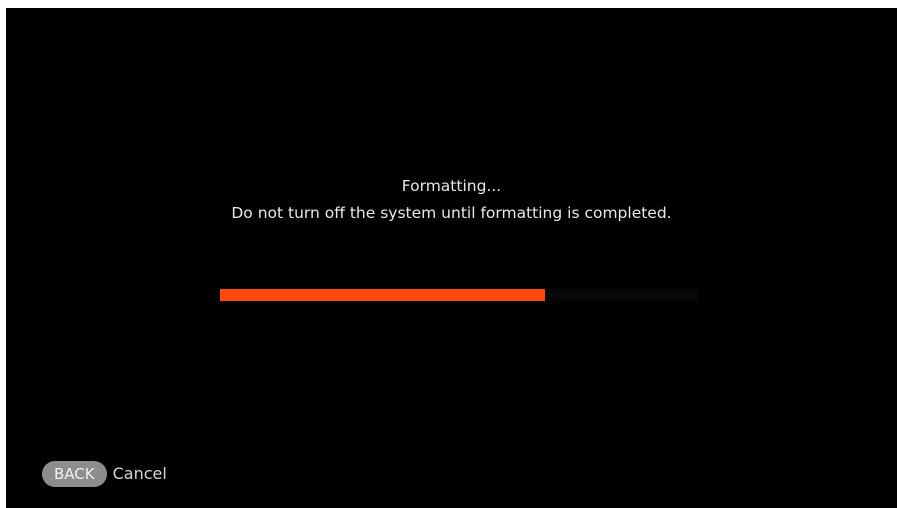  What do you see at coordinates (139, 473) in the screenshot?
I see `cancel-label: Cancel` at bounding box center [139, 473].